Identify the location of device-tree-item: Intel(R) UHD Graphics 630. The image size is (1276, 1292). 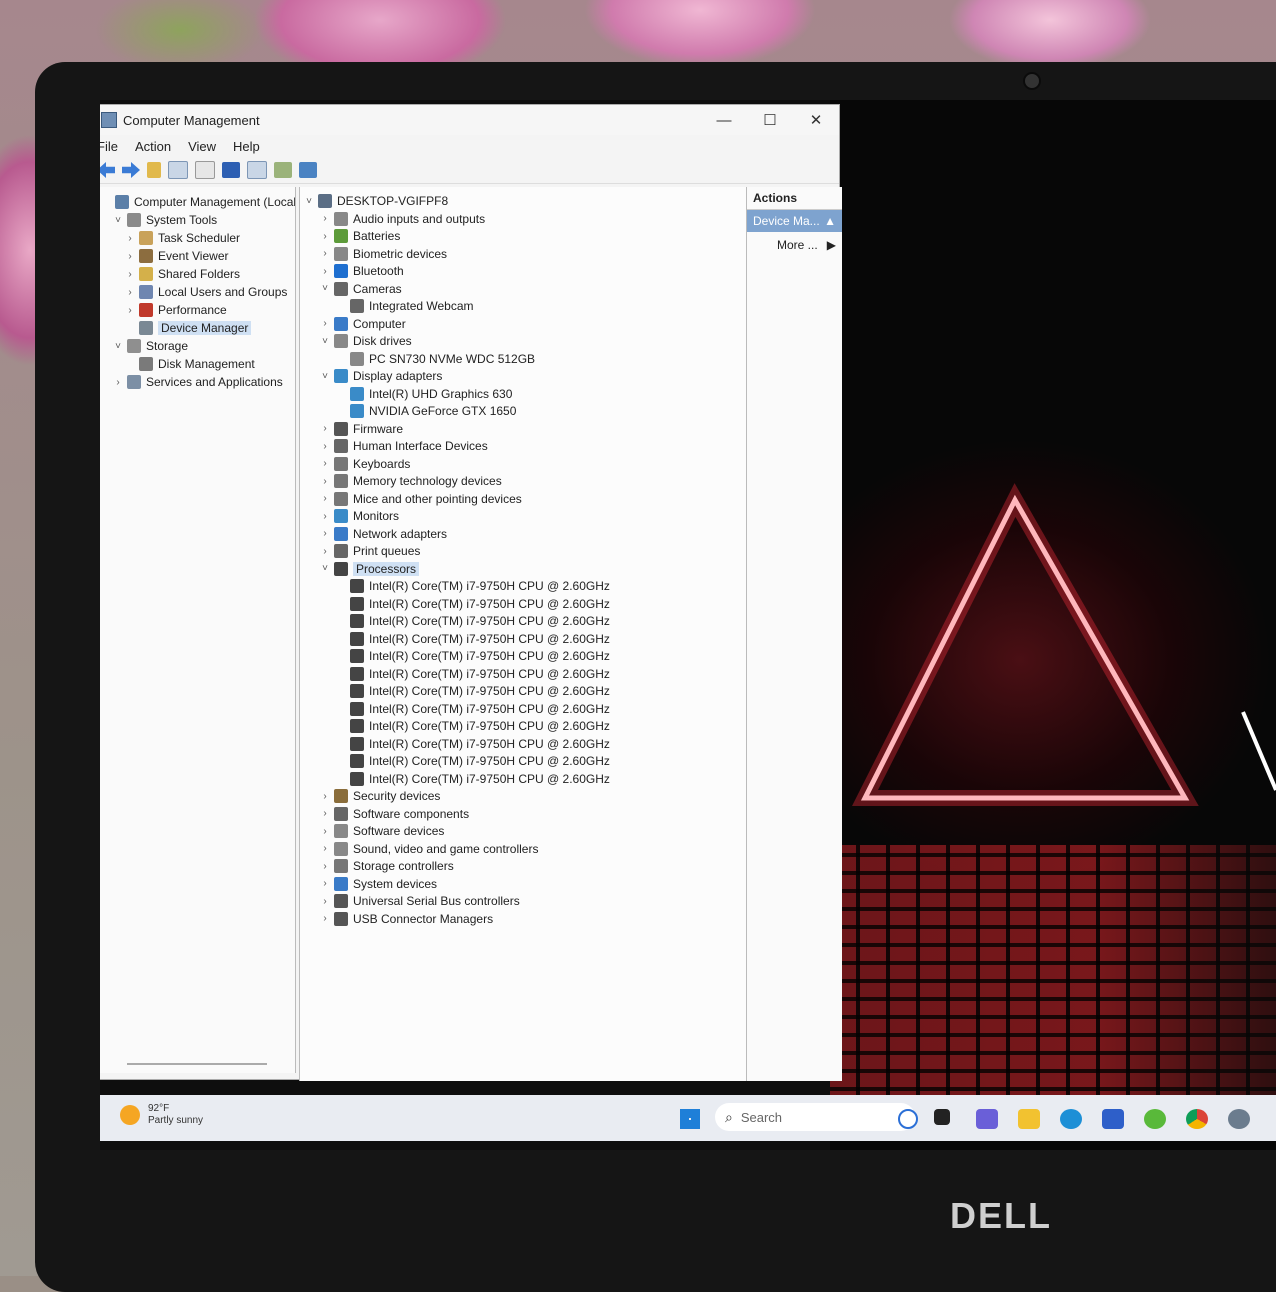
(424, 394).